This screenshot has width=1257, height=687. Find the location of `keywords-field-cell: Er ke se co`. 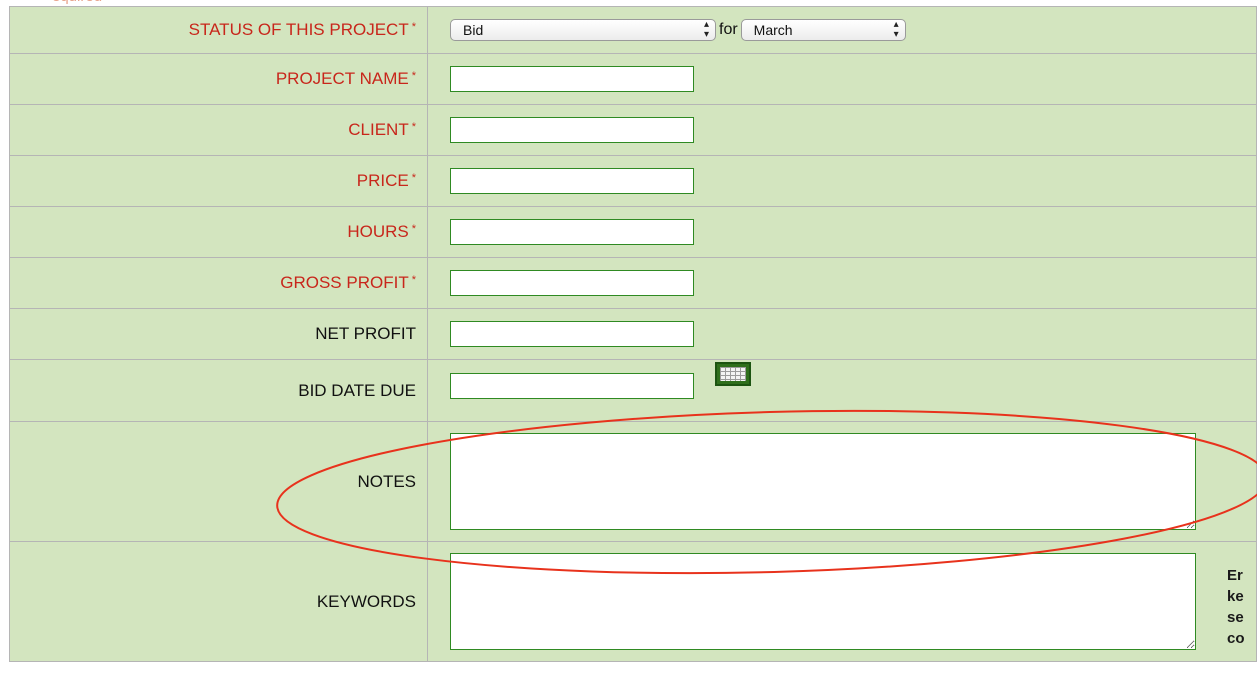

keywords-field-cell: Er ke se co is located at coordinates (842, 601).